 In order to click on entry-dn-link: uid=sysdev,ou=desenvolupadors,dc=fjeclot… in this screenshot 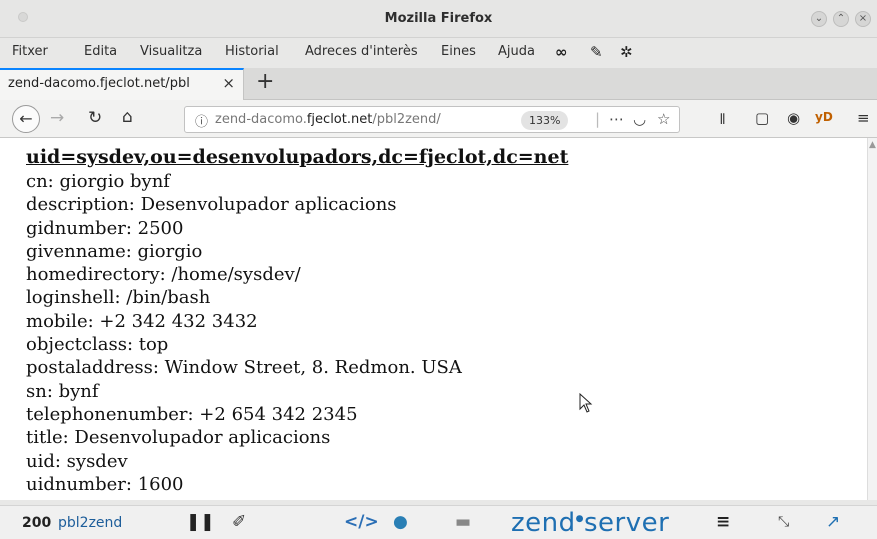, I will do `click(297, 157)`.